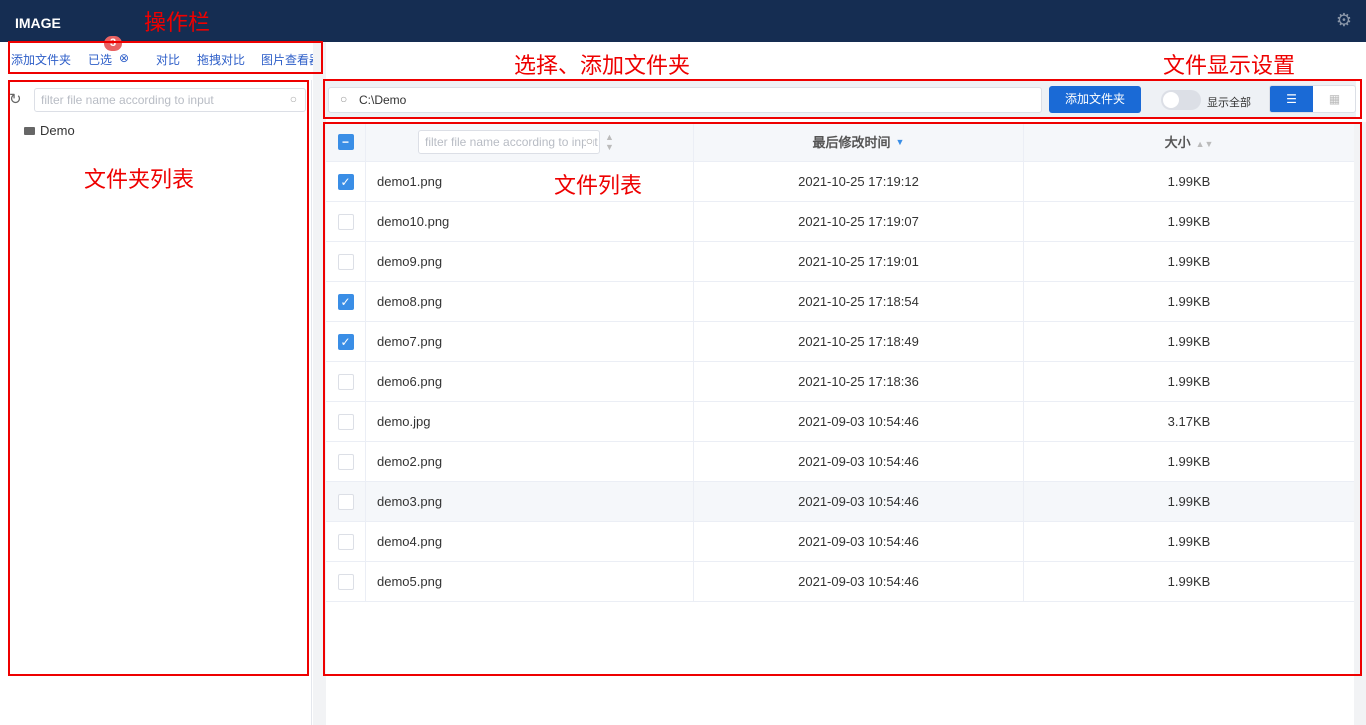 Image resolution: width=1366 pixels, height=725 pixels. I want to click on annotation-pathbar: 选择、添加文件夹, so click(602, 66).